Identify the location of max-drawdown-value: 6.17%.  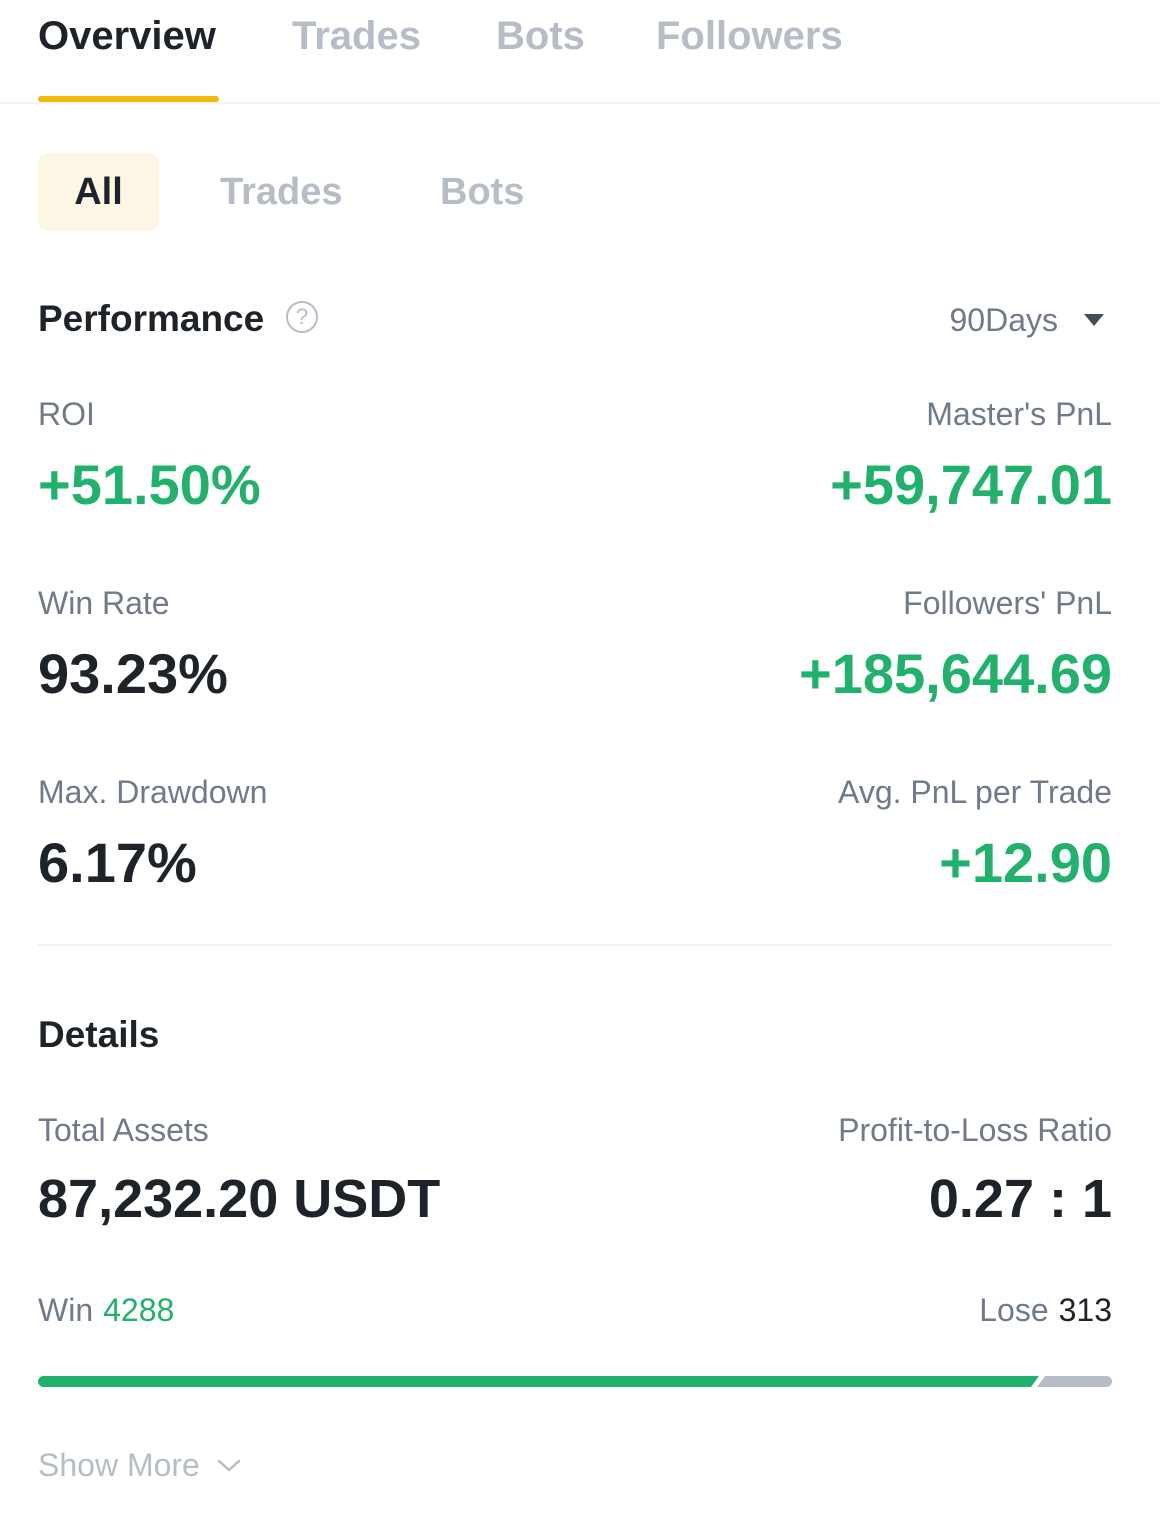
(117, 862).